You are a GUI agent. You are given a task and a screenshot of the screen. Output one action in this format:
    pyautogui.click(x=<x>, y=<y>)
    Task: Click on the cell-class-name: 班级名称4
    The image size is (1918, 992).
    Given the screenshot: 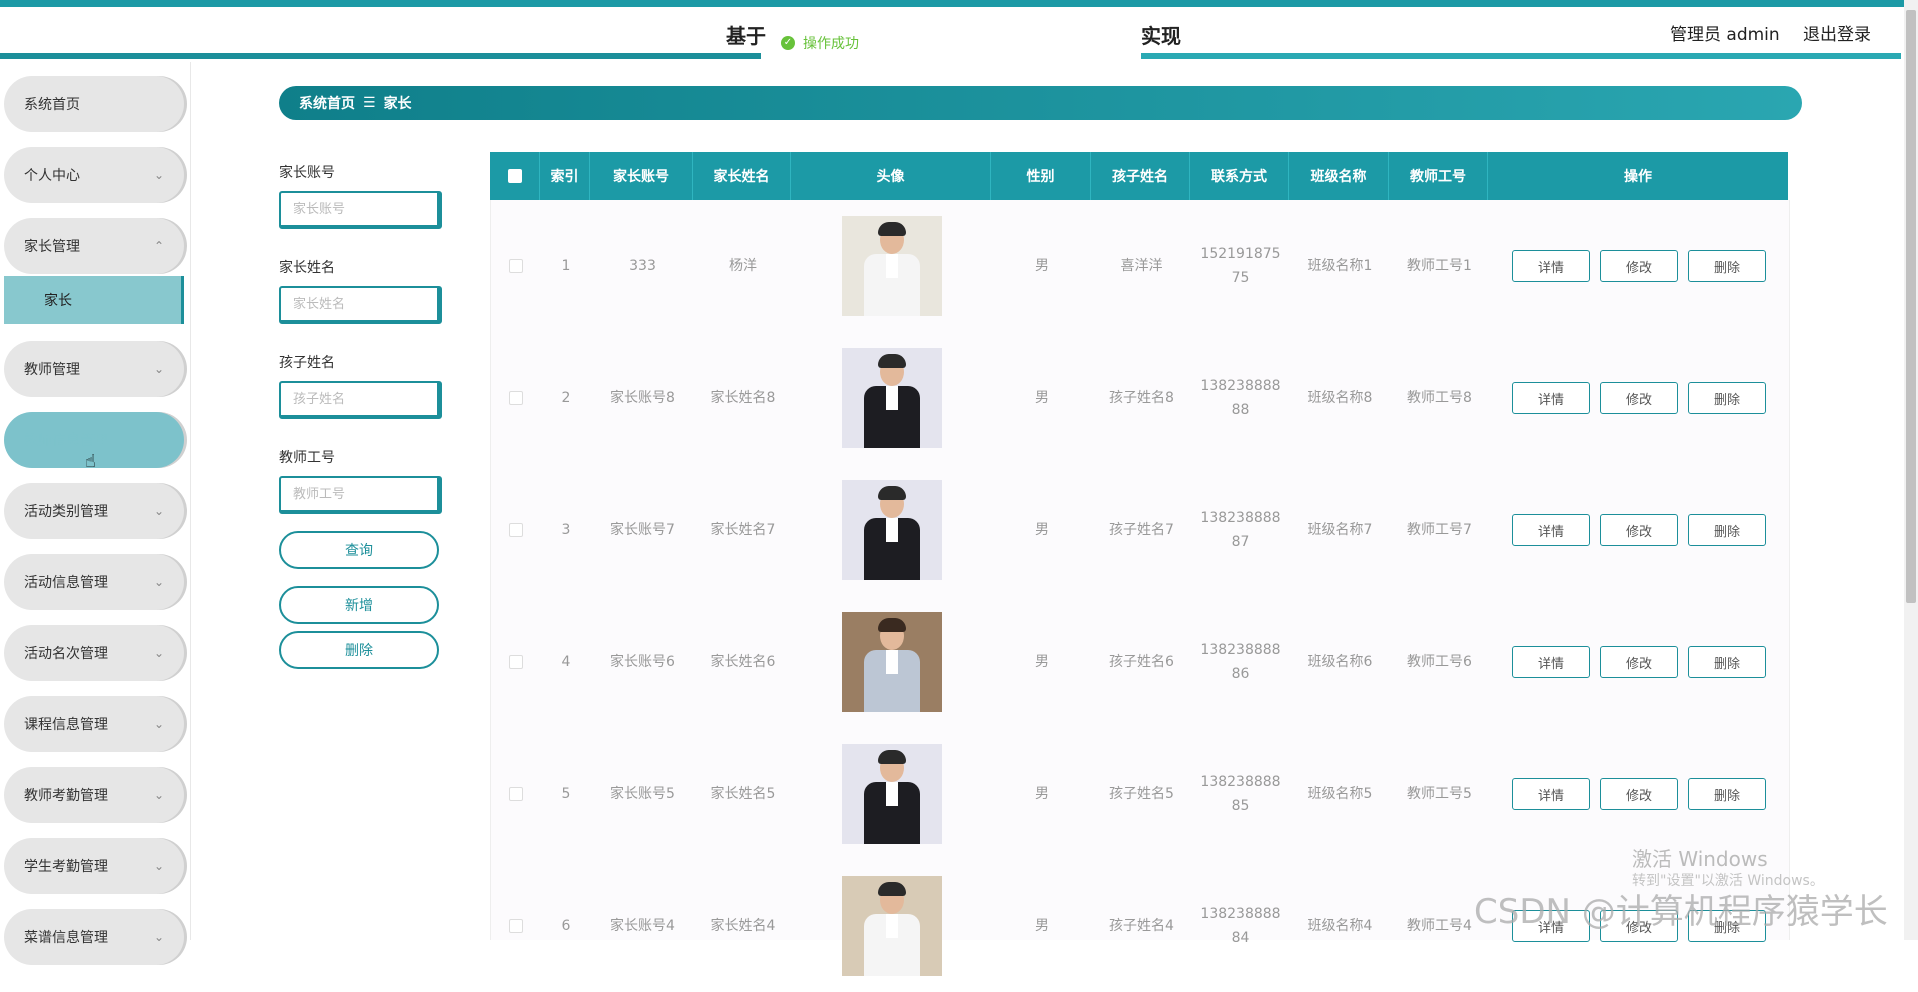 What is the action you would take?
    pyautogui.click(x=1340, y=926)
    